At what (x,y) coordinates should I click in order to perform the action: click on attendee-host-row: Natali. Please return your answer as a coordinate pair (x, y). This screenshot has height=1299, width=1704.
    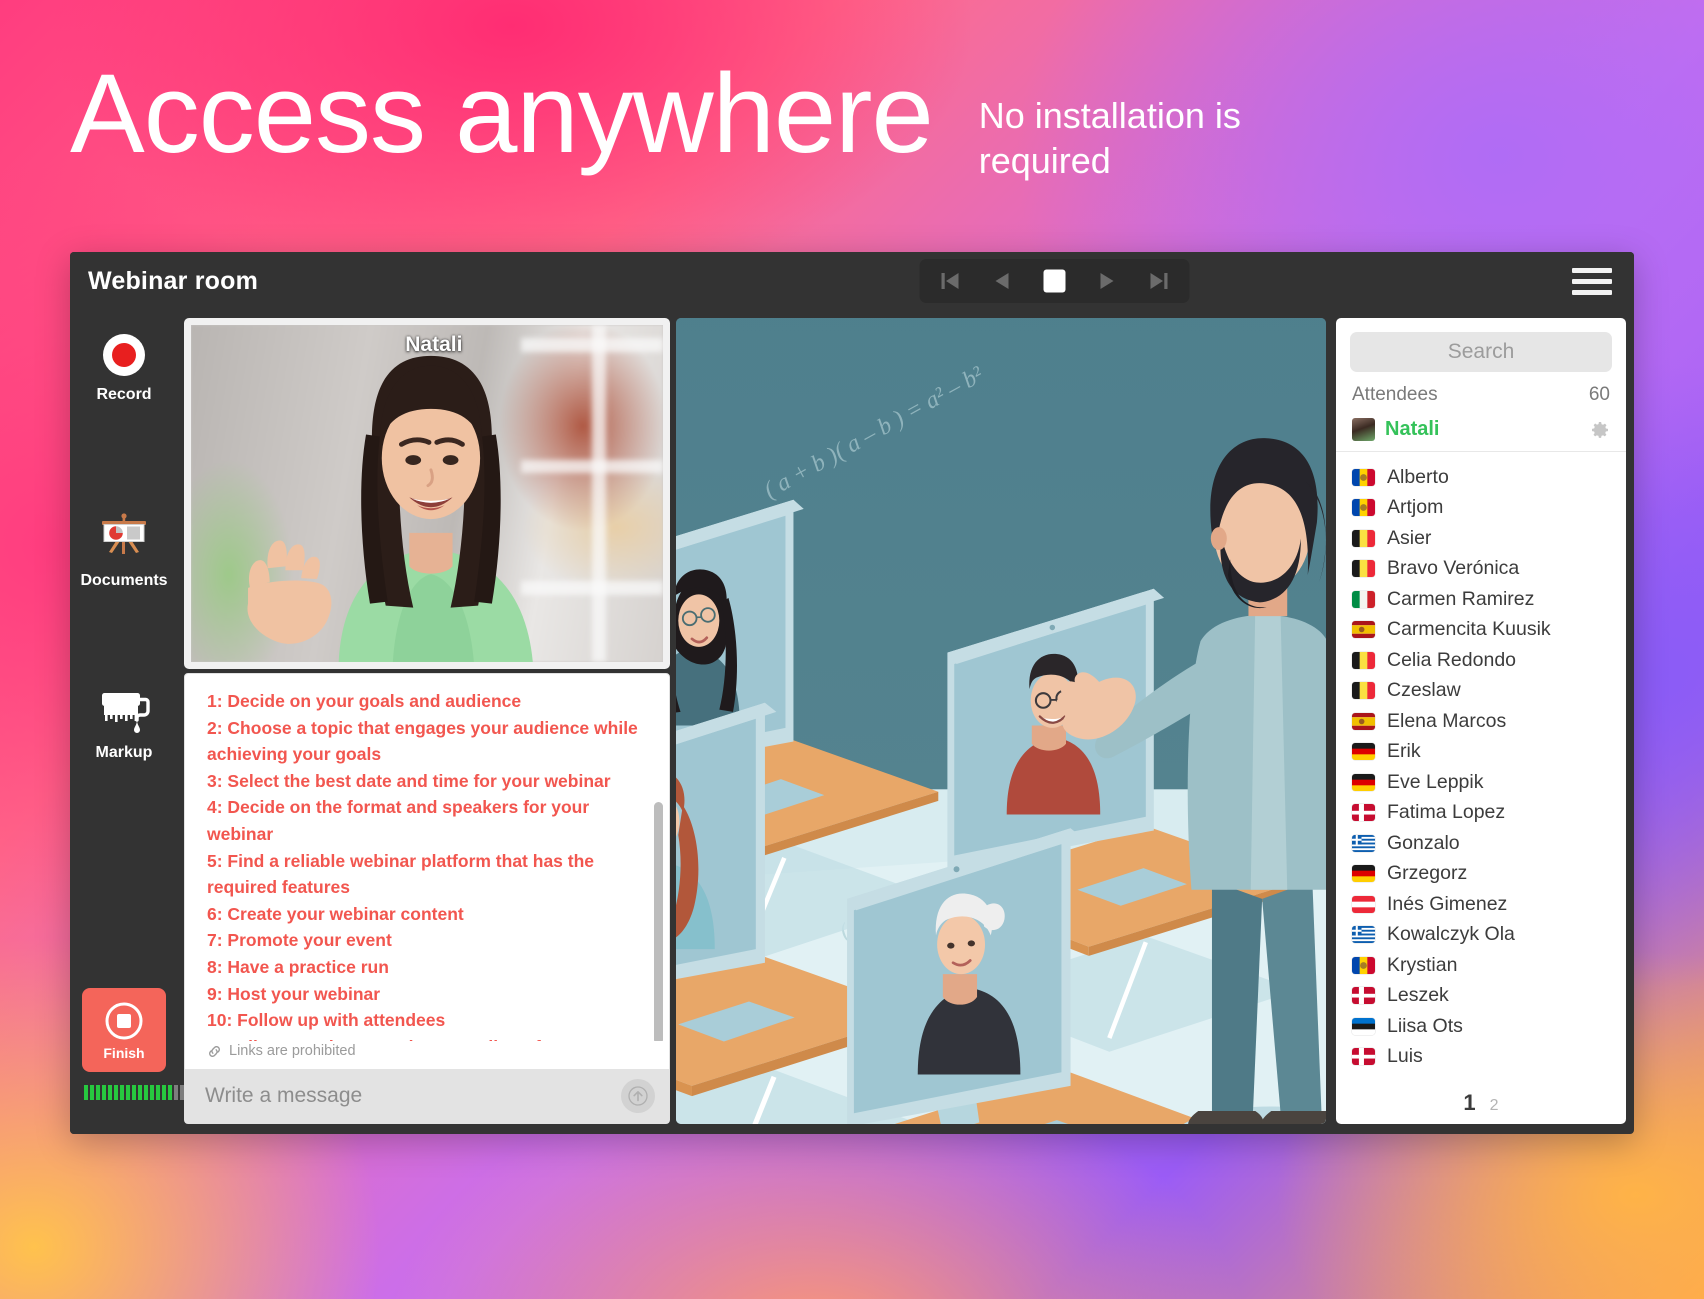
    Looking at the image, I should click on (1481, 433).